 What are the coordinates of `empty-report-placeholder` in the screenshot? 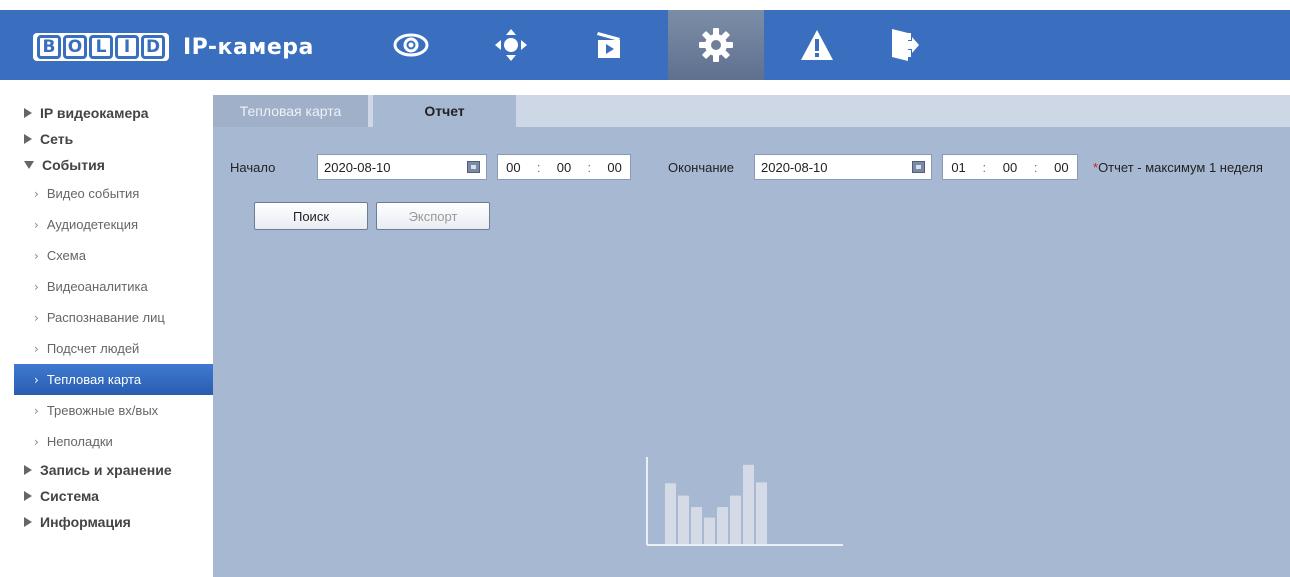 It's located at (744, 501).